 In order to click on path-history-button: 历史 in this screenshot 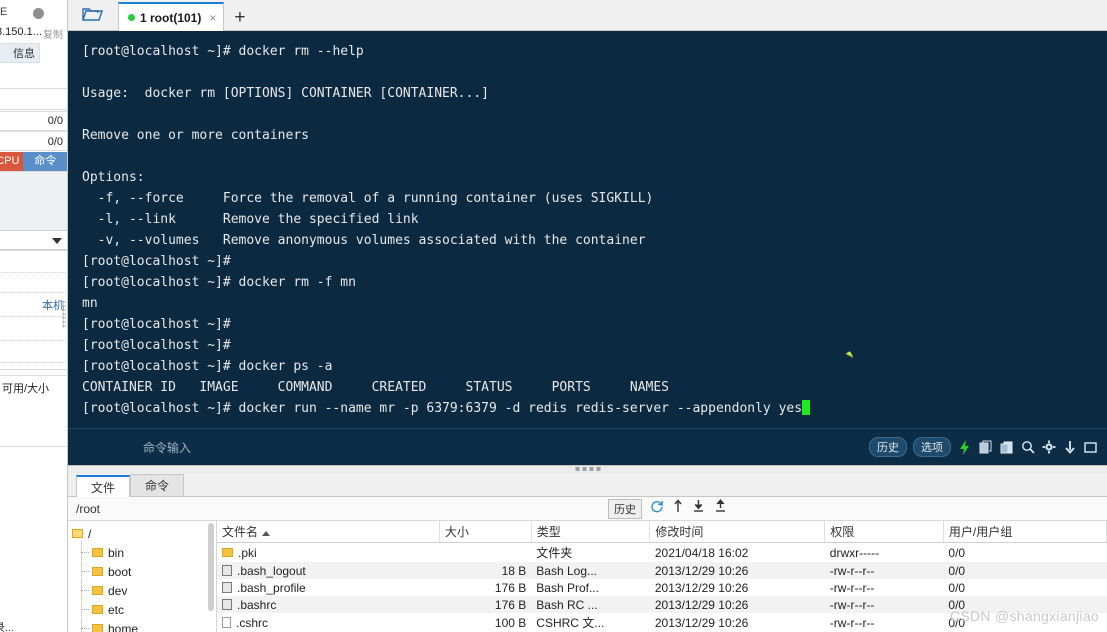, I will do `click(625, 508)`.